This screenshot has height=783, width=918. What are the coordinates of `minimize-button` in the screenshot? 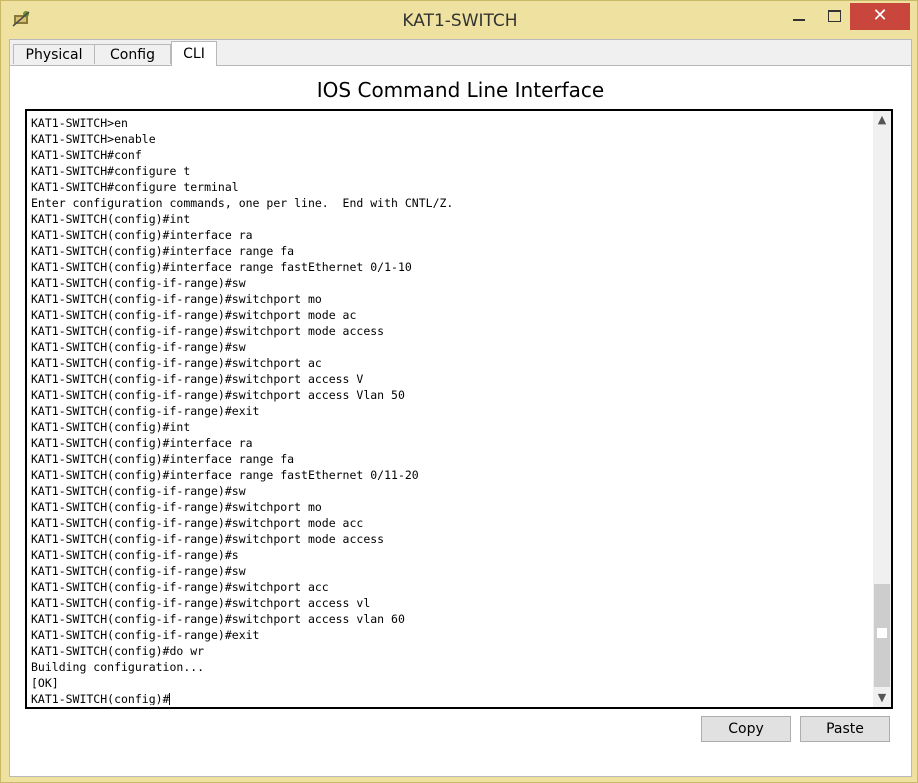 It's located at (798, 16).